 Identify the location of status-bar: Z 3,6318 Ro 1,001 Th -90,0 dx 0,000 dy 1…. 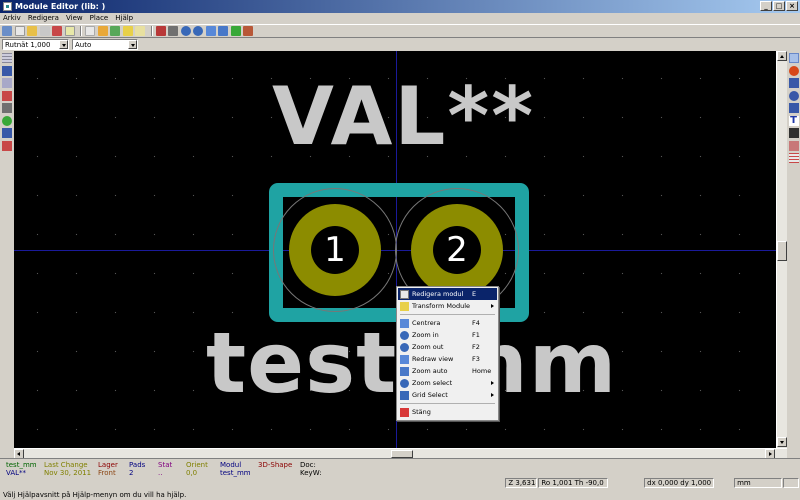
(400, 488).